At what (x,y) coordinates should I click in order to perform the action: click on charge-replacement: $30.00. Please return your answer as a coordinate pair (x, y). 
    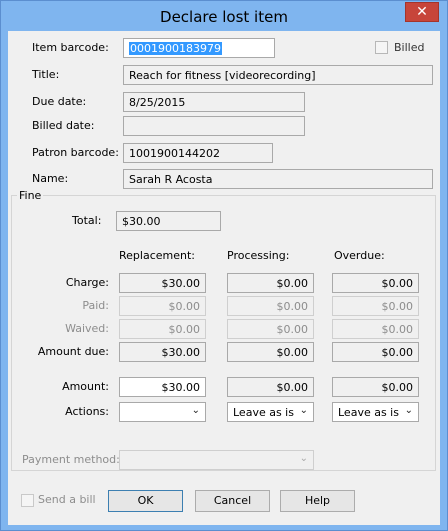
    Looking at the image, I should click on (162, 283).